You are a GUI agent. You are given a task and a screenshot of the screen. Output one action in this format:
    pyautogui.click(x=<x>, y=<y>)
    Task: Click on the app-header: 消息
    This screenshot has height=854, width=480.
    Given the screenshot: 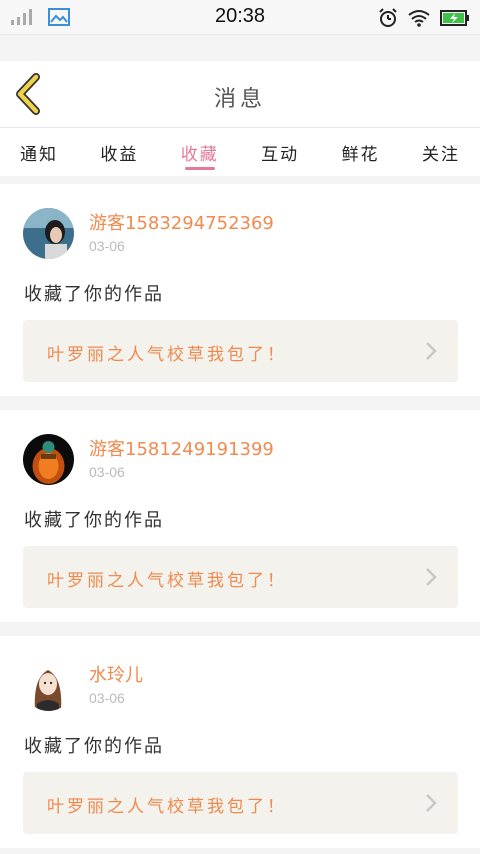 What is the action you would take?
    pyautogui.click(x=240, y=94)
    